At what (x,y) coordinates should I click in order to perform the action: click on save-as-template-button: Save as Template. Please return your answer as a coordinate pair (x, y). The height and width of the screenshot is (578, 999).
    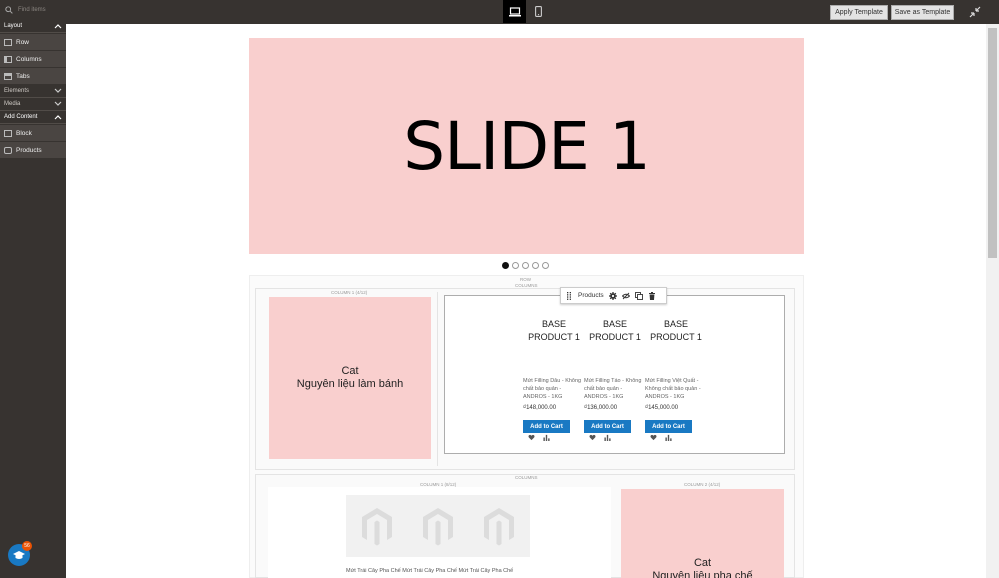
    Looking at the image, I should click on (922, 12).